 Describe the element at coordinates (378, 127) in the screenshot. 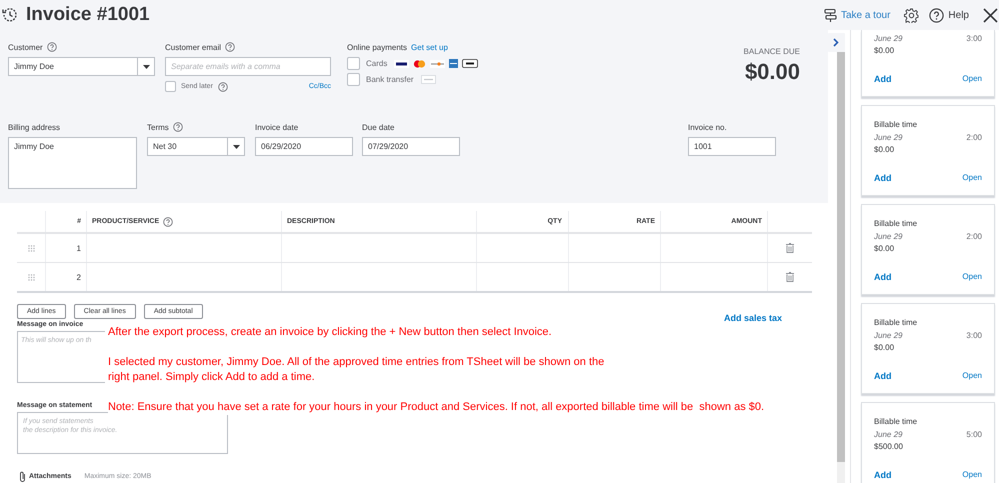

I see `field-label: Due date` at that location.